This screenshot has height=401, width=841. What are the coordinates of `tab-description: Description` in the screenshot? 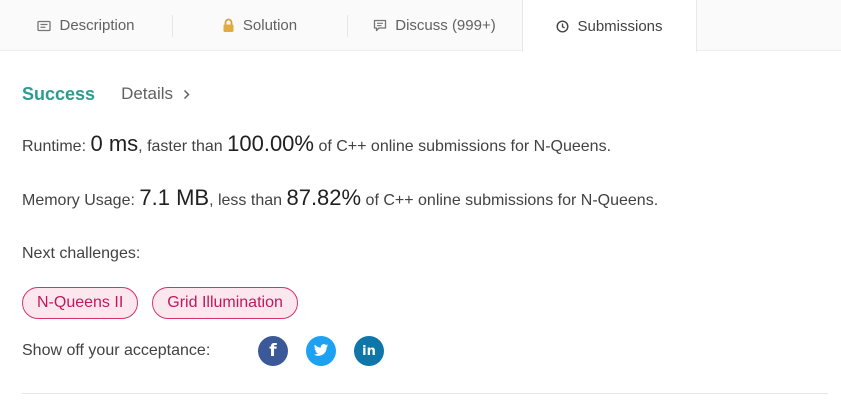 It's located at (86, 25).